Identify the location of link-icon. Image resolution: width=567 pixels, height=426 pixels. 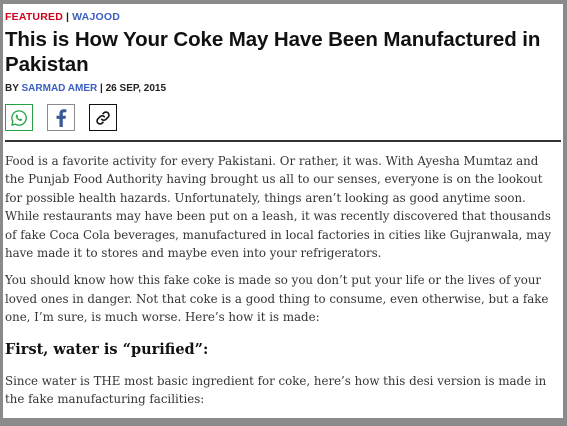
(103, 117).